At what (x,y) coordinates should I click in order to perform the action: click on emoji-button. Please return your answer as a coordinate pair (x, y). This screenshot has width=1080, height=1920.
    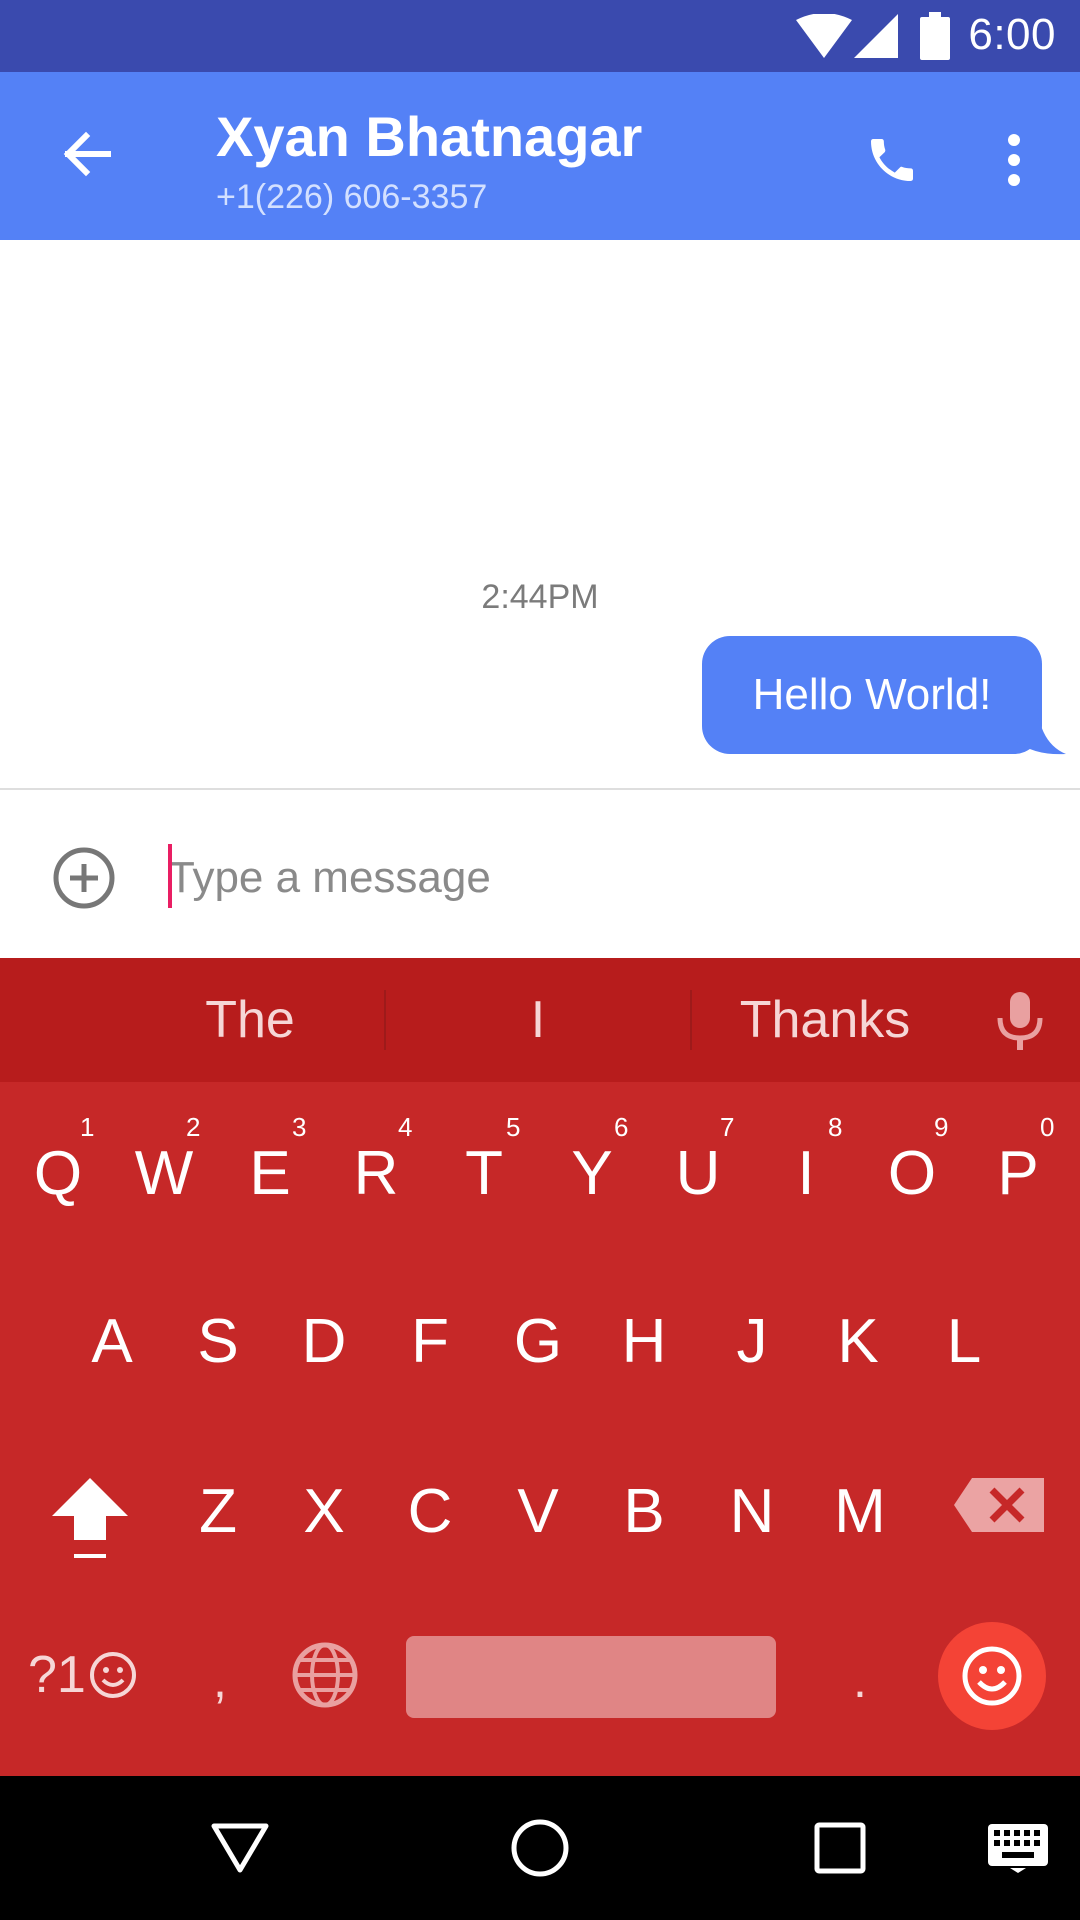
    Looking at the image, I should click on (992, 1676).